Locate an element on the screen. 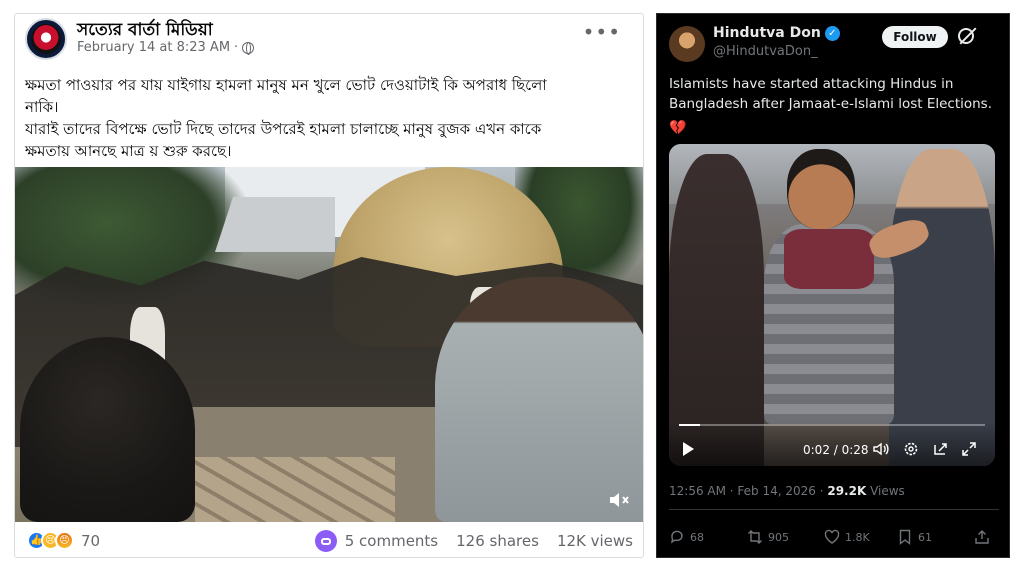 The image size is (1024, 573). grok-icon is located at coordinates (966, 36).